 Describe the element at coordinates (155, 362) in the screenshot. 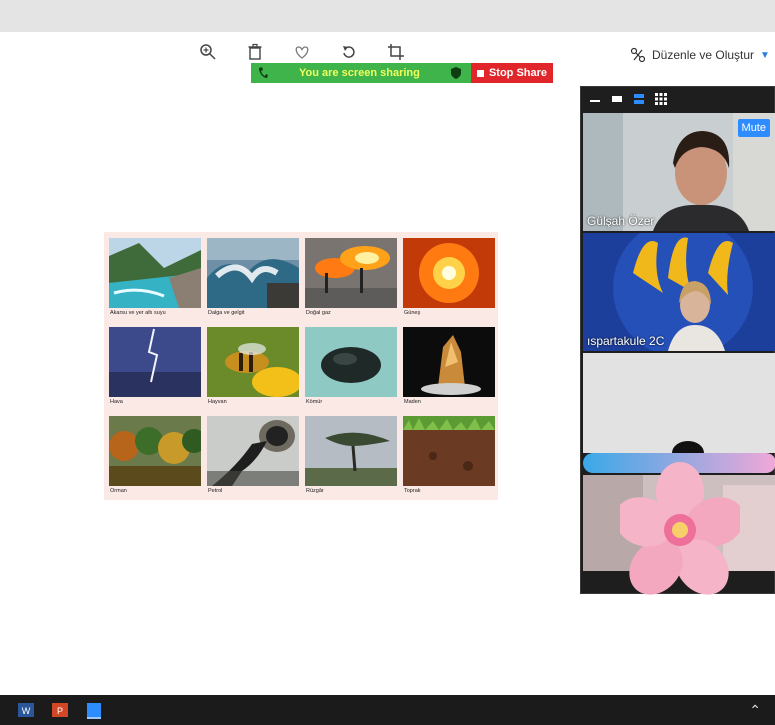

I see `lightning-photo` at that location.